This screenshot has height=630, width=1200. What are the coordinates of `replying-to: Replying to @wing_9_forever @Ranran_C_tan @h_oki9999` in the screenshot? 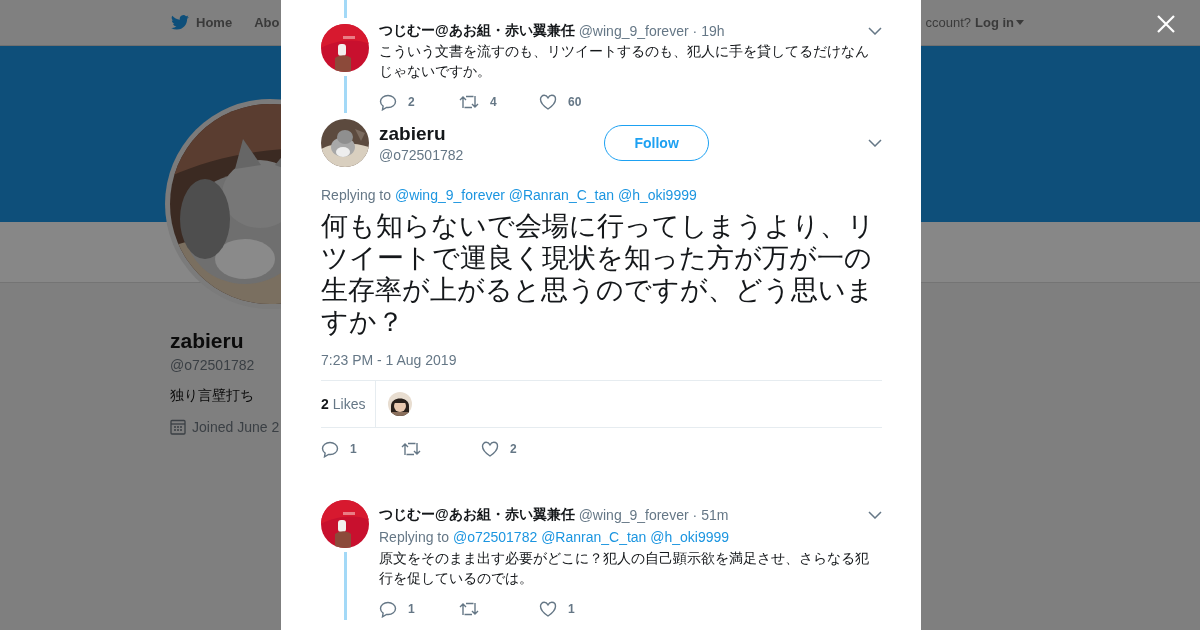 It's located at (509, 195).